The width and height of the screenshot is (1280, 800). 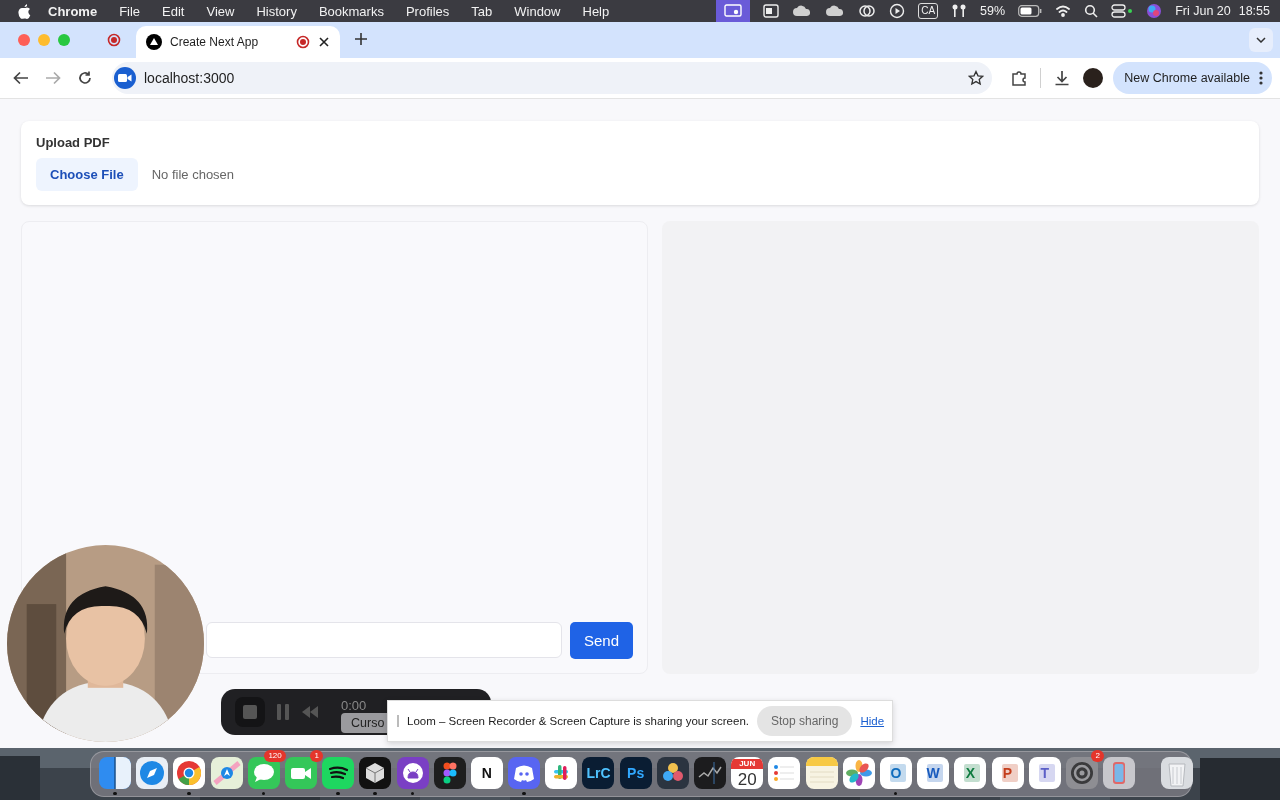 I want to click on message-input, so click(x=384, y=640).